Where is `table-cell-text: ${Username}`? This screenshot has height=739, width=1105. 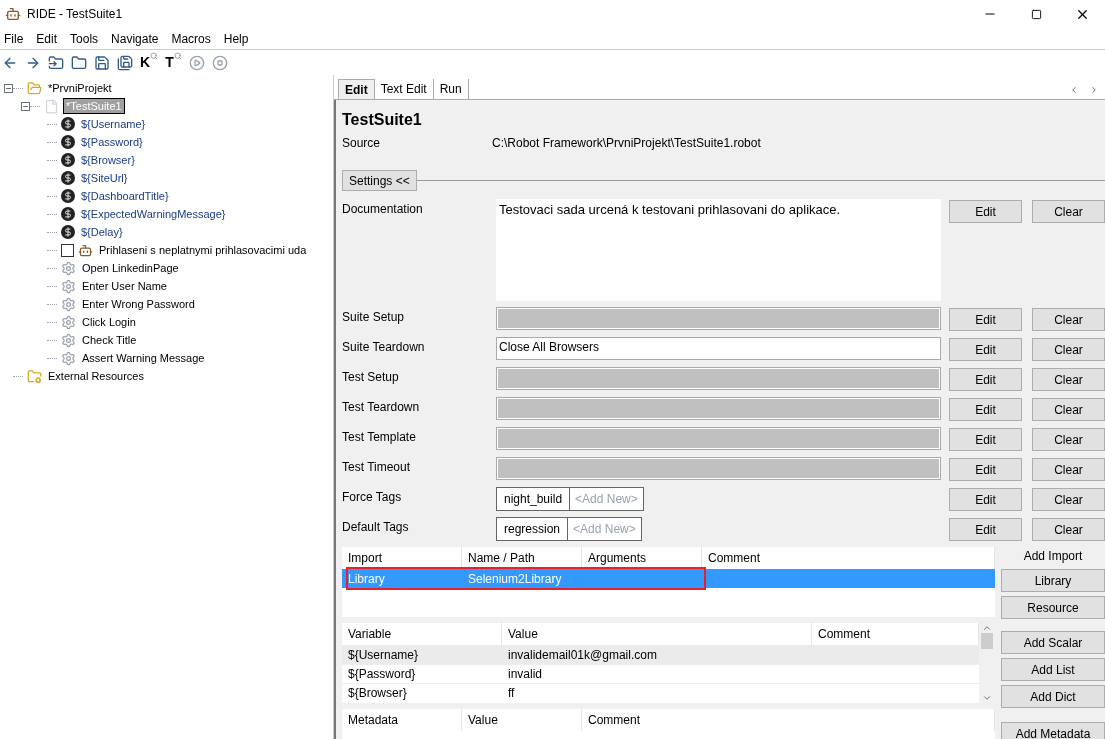 table-cell-text: ${Username} is located at coordinates (383, 655).